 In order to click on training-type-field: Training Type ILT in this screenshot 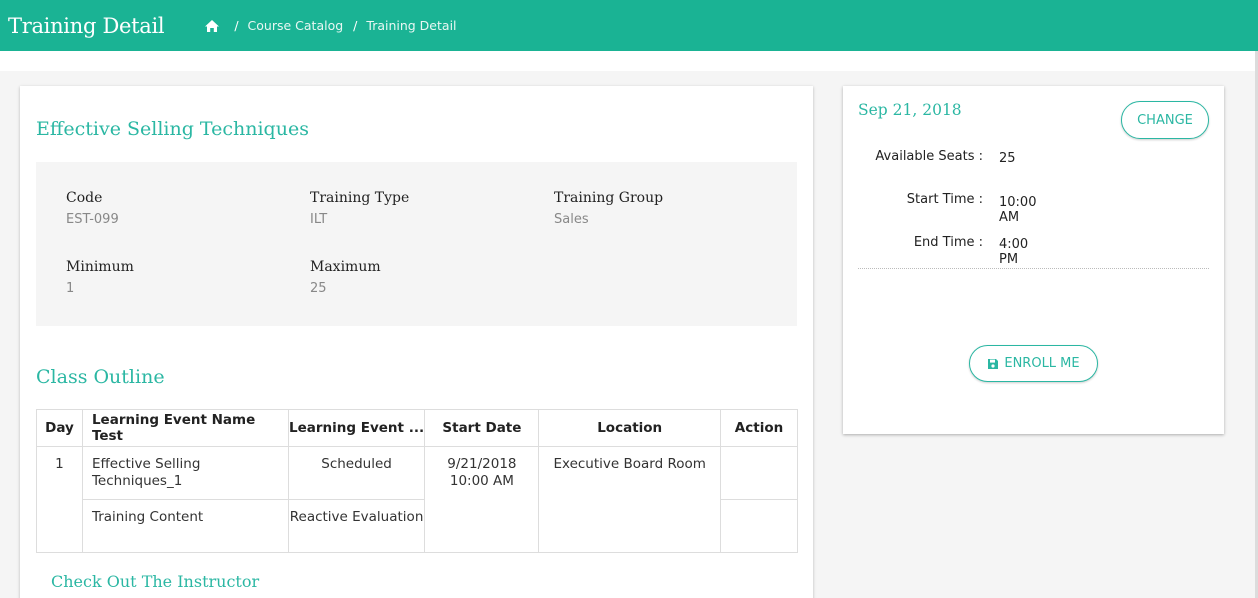, I will do `click(359, 208)`.